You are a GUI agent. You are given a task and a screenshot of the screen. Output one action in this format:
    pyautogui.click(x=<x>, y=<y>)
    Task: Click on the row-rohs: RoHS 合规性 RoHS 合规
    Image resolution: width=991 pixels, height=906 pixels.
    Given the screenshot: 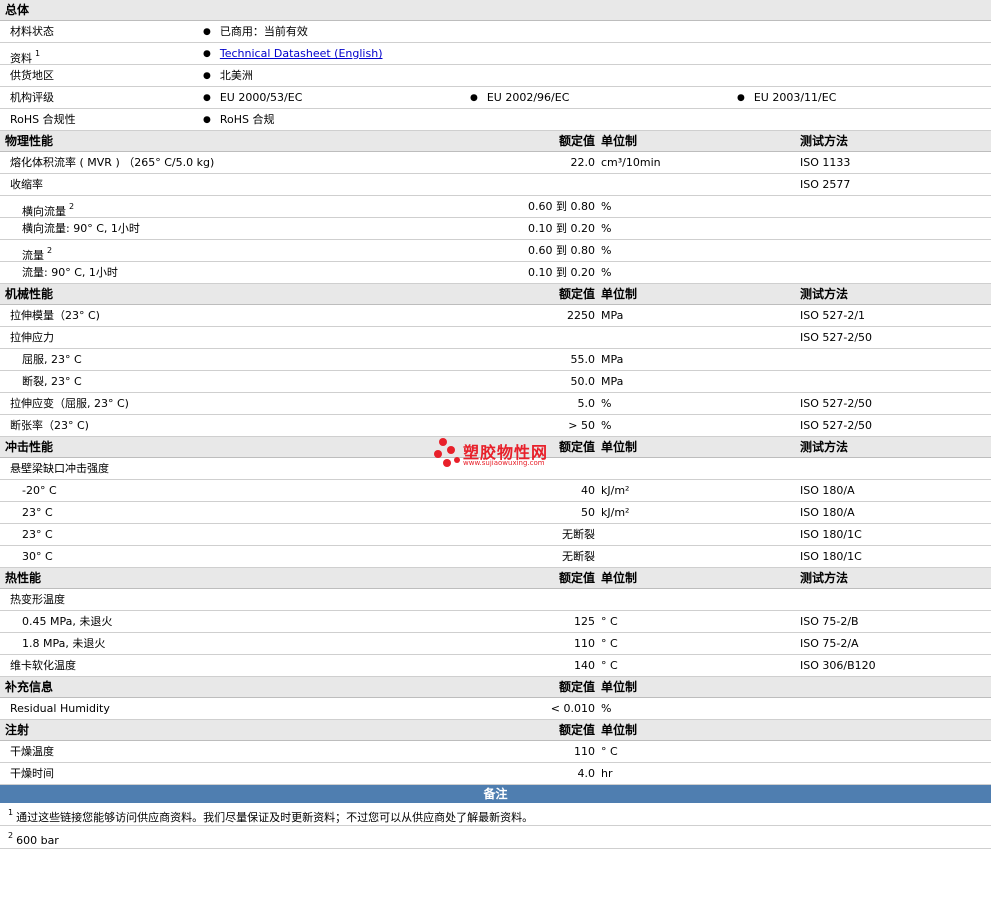 What is the action you would take?
    pyautogui.click(x=495, y=120)
    